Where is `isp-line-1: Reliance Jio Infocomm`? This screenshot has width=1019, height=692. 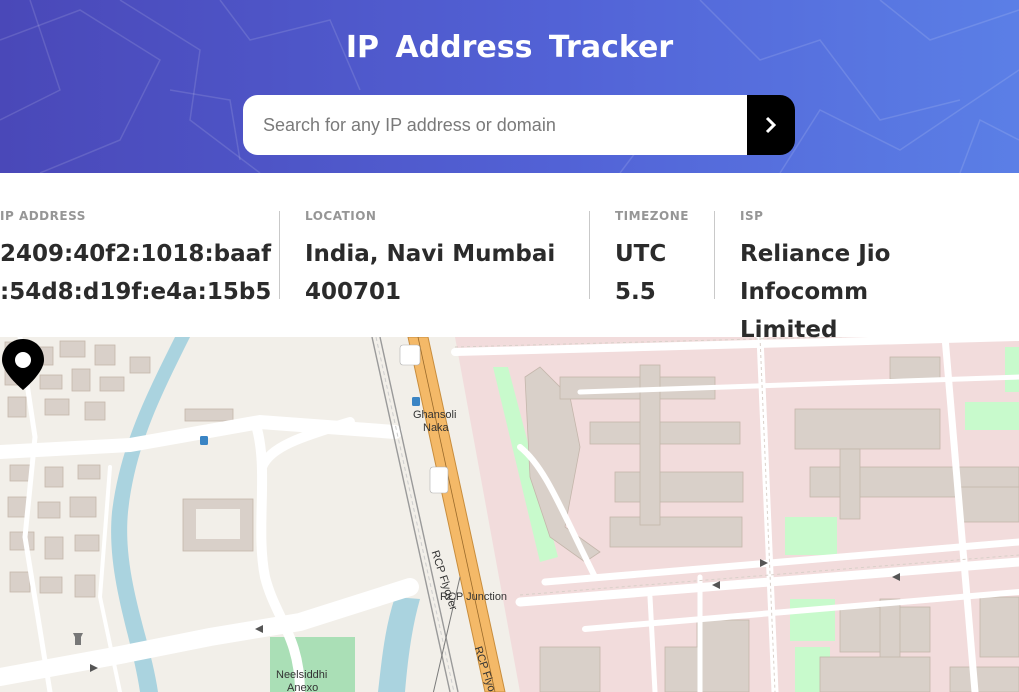
isp-line-1: Reliance Jio Infocomm is located at coordinates (815, 273).